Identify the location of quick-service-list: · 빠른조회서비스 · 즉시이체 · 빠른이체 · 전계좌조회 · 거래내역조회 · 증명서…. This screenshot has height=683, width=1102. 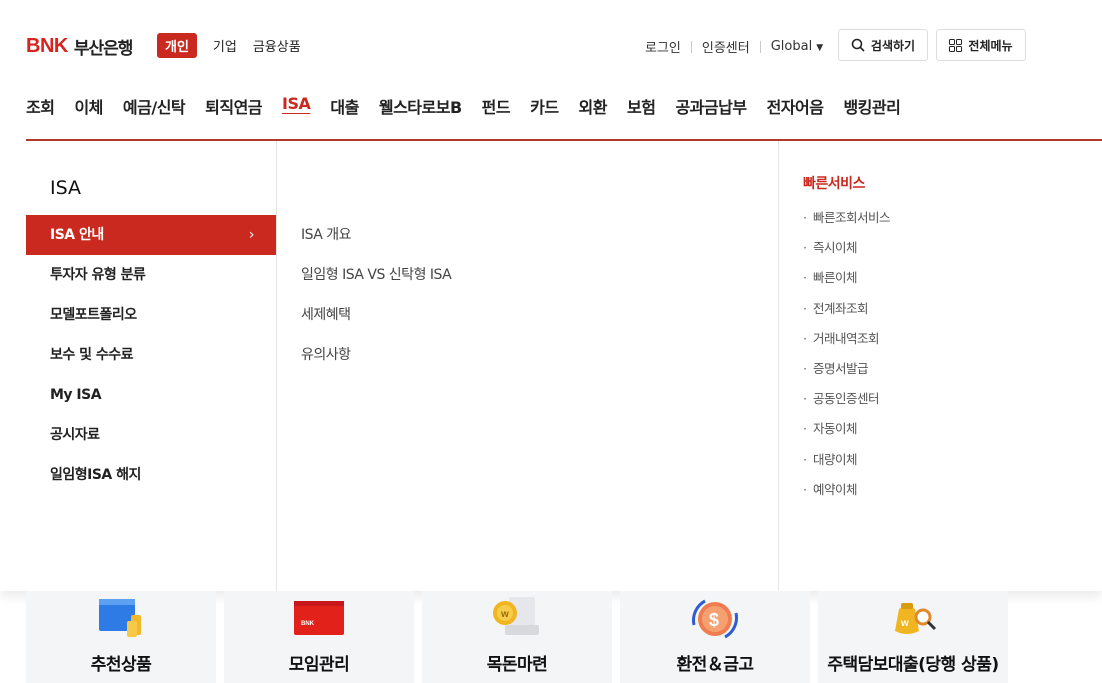
(847, 354).